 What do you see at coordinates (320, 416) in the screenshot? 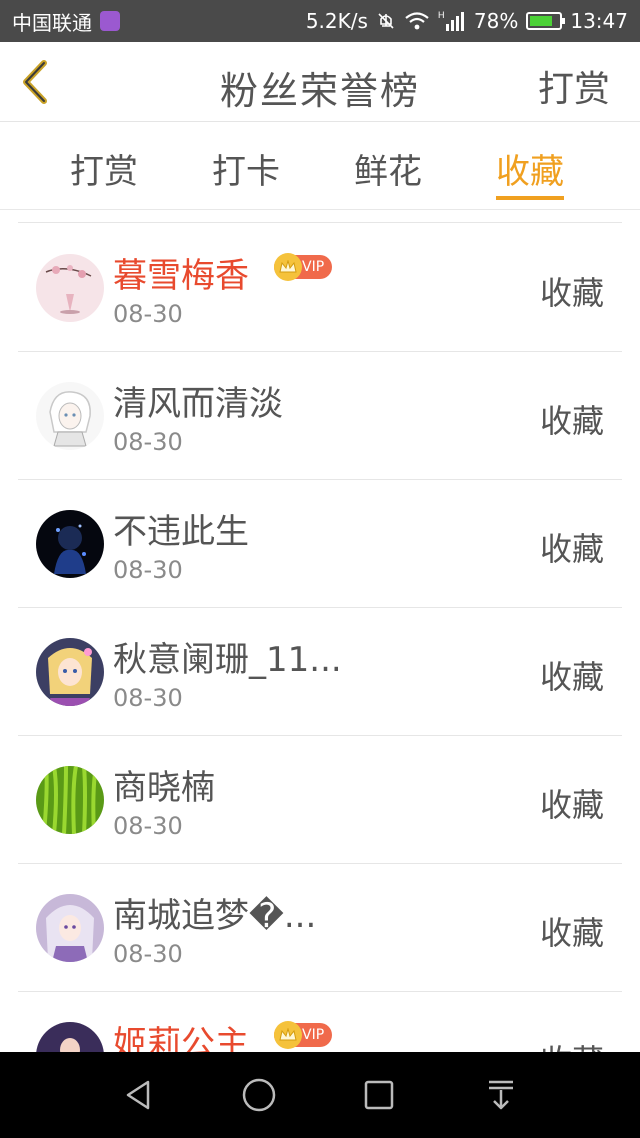
I see `list-item: 清风而清淡 08-30 收藏` at bounding box center [320, 416].